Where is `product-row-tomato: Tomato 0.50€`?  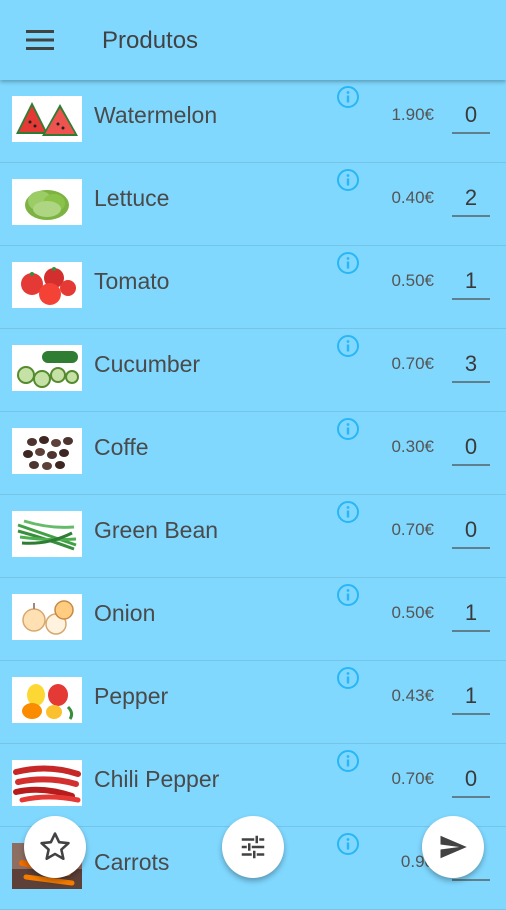
product-row-tomato: Tomato 0.50€ is located at coordinates (253, 287).